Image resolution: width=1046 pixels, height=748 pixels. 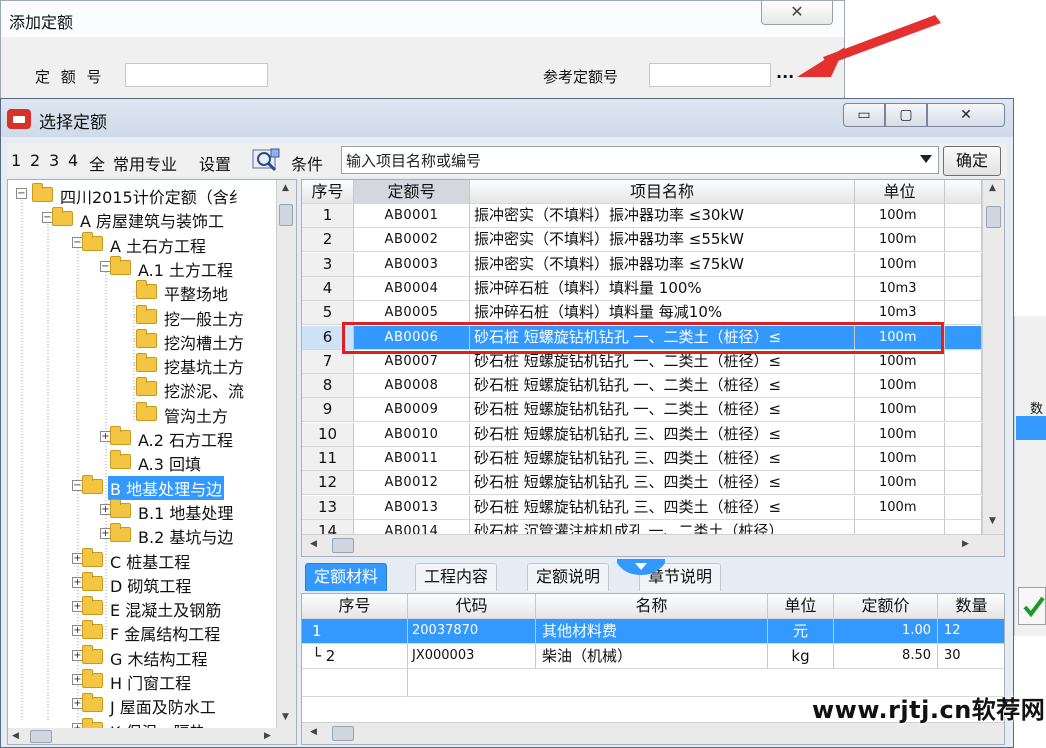 I want to click on cell-seq: 10, so click(x=328, y=434).